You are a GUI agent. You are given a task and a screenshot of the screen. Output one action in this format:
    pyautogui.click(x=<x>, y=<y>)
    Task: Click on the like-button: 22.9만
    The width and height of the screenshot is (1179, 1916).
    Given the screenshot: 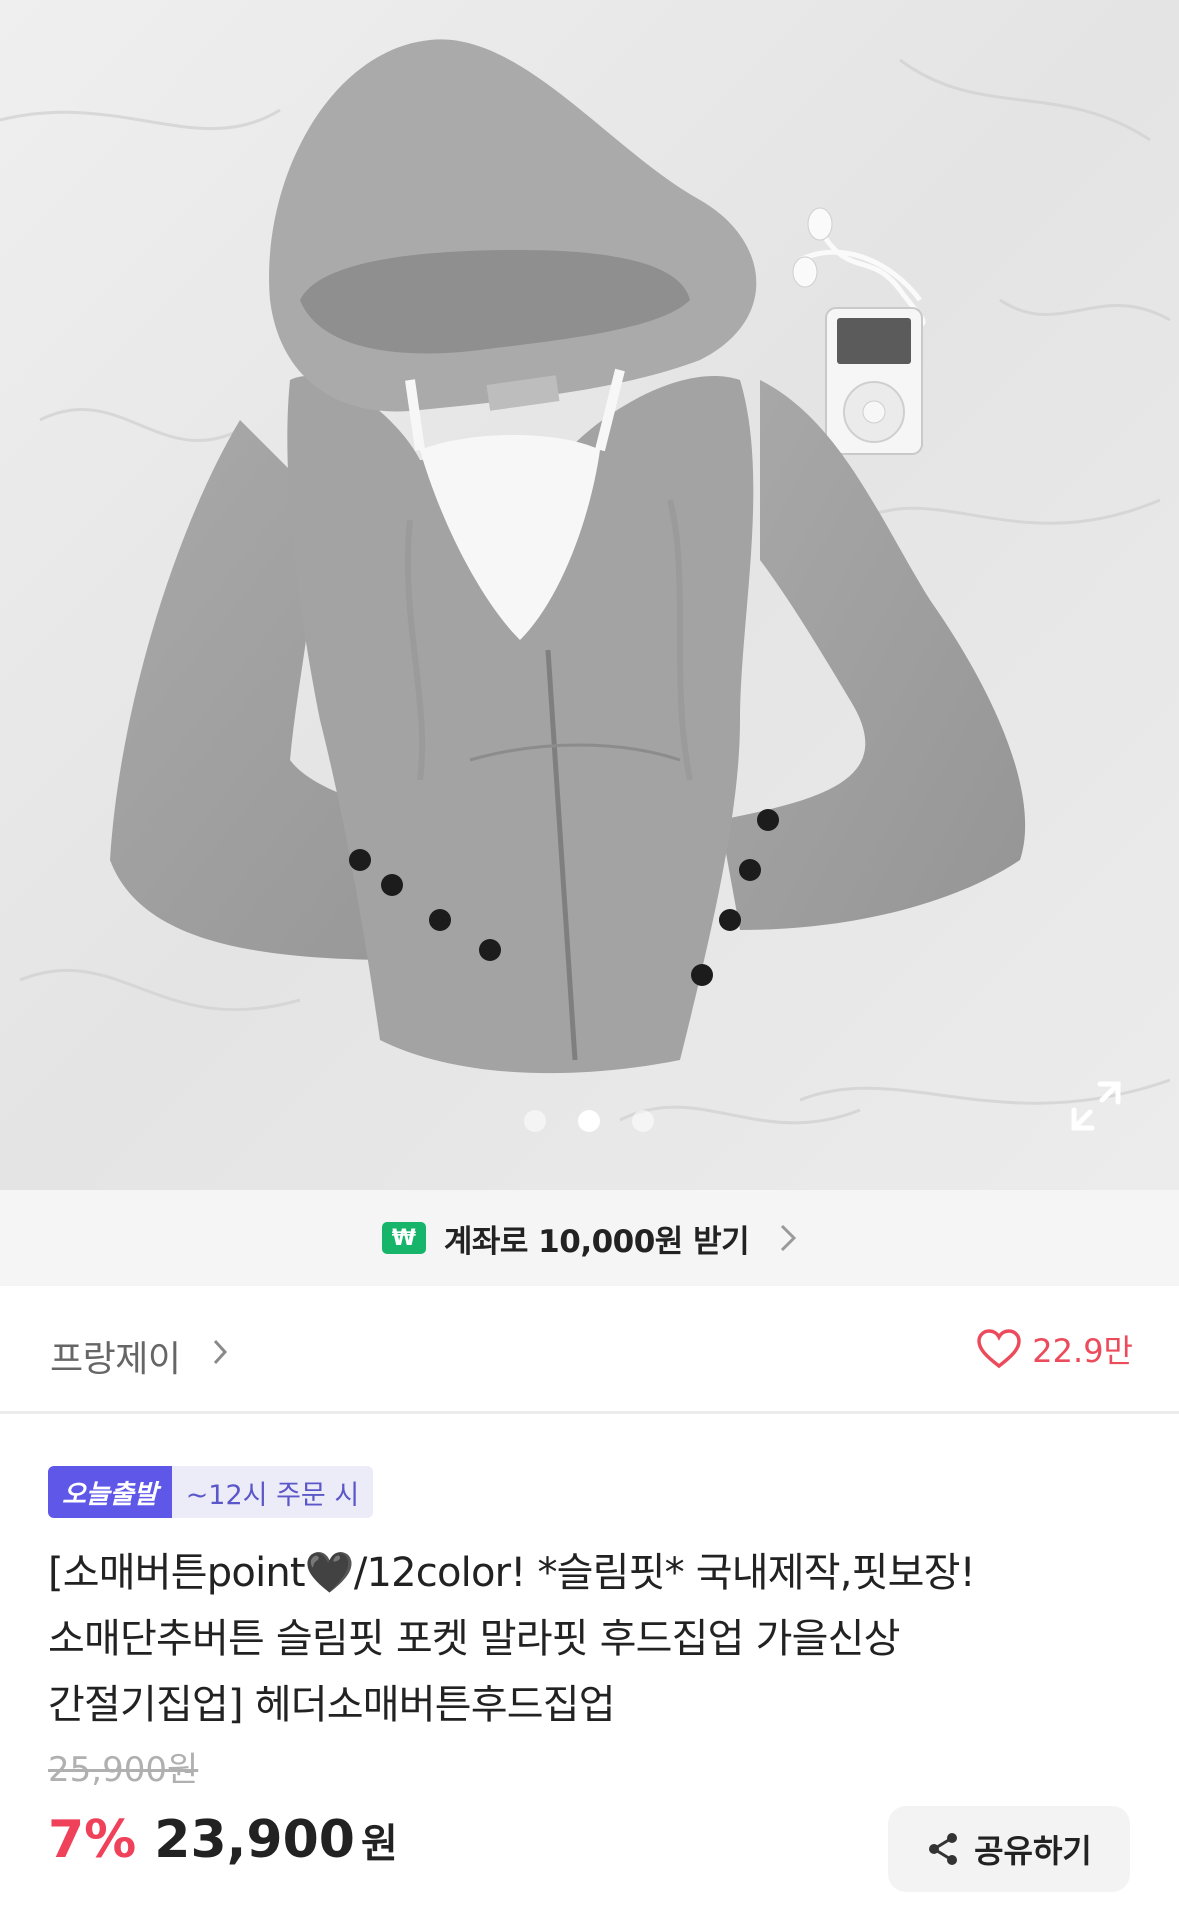 What is the action you would take?
    pyautogui.click(x=1054, y=1349)
    